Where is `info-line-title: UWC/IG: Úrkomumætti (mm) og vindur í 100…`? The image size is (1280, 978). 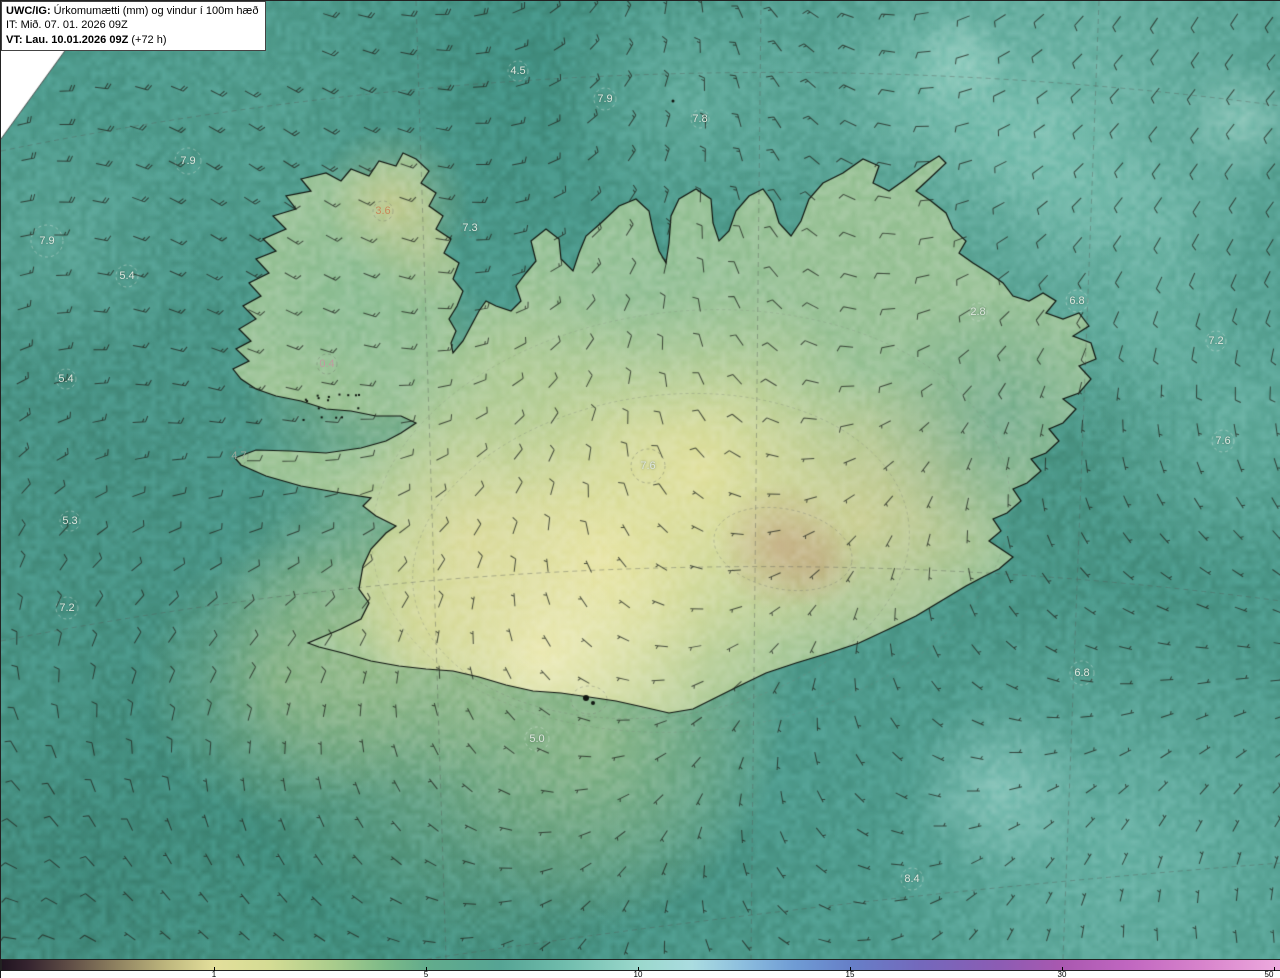 info-line-title: UWC/IG: Úrkomumætti (mm) og vindur í 100… is located at coordinates (132, 11).